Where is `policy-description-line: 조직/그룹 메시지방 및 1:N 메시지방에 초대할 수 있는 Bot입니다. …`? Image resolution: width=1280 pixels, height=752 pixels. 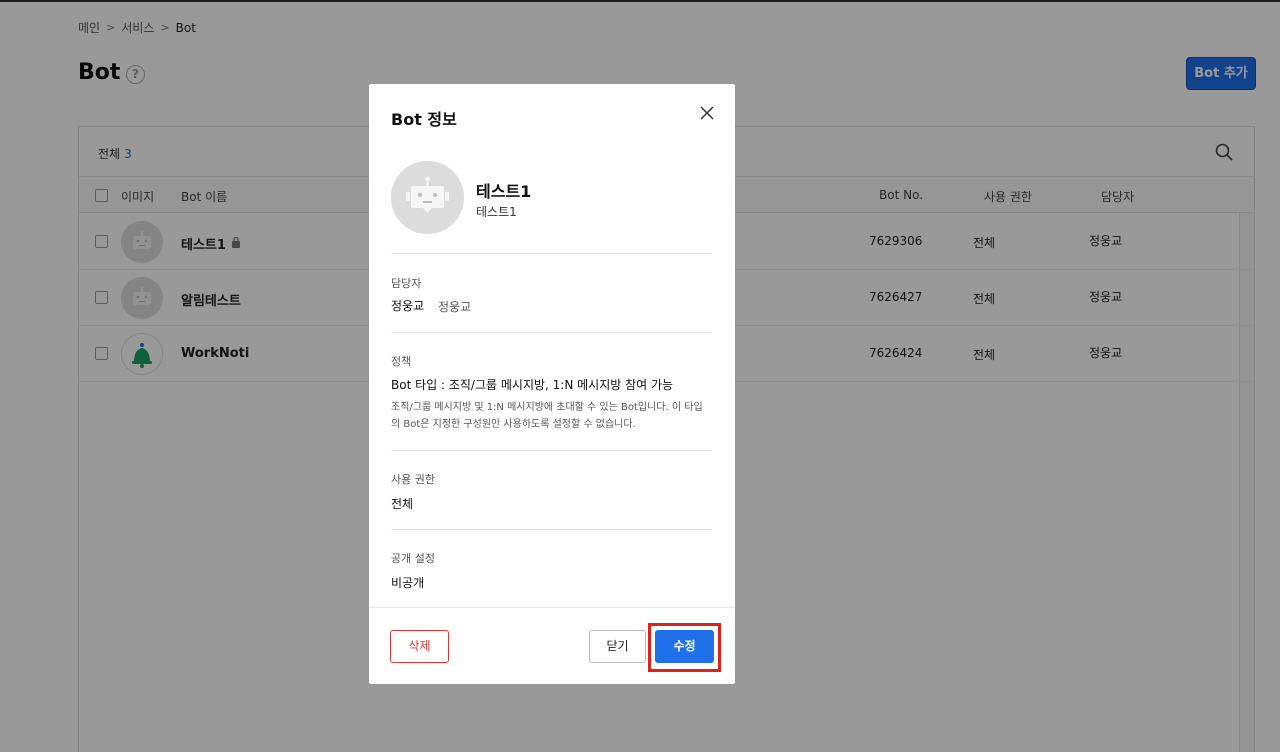
policy-description-line: 조직/그룹 메시지방 및 1:N 메시지방에 초대할 수 있는 Bot입니다. … is located at coordinates (547, 407).